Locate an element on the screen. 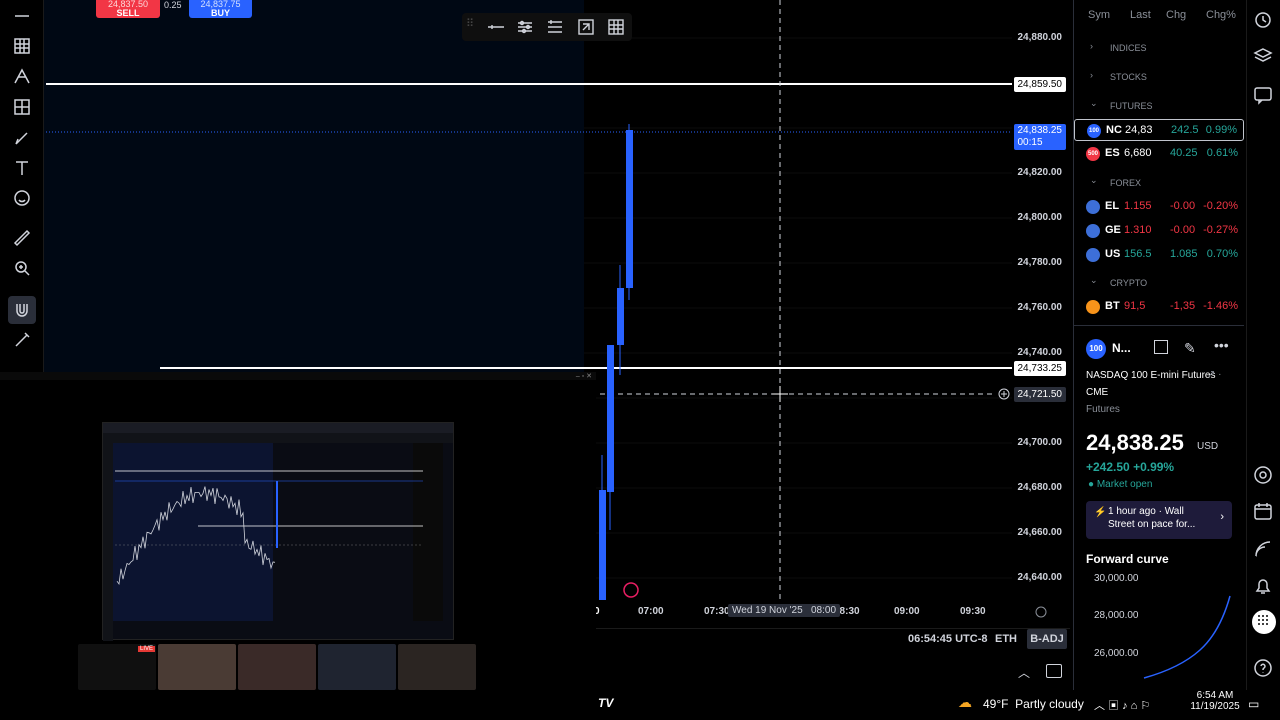 The width and height of the screenshot is (1280, 720). buy-button: 24,837.75 BUY is located at coordinates (220, 9).